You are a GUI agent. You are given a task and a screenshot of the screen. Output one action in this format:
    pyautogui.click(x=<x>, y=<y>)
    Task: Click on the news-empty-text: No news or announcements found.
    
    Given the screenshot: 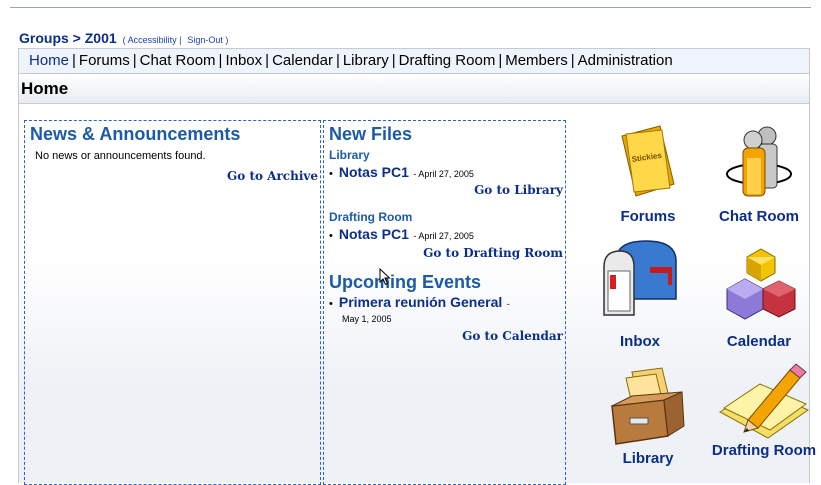 What is the action you would take?
    pyautogui.click(x=120, y=156)
    